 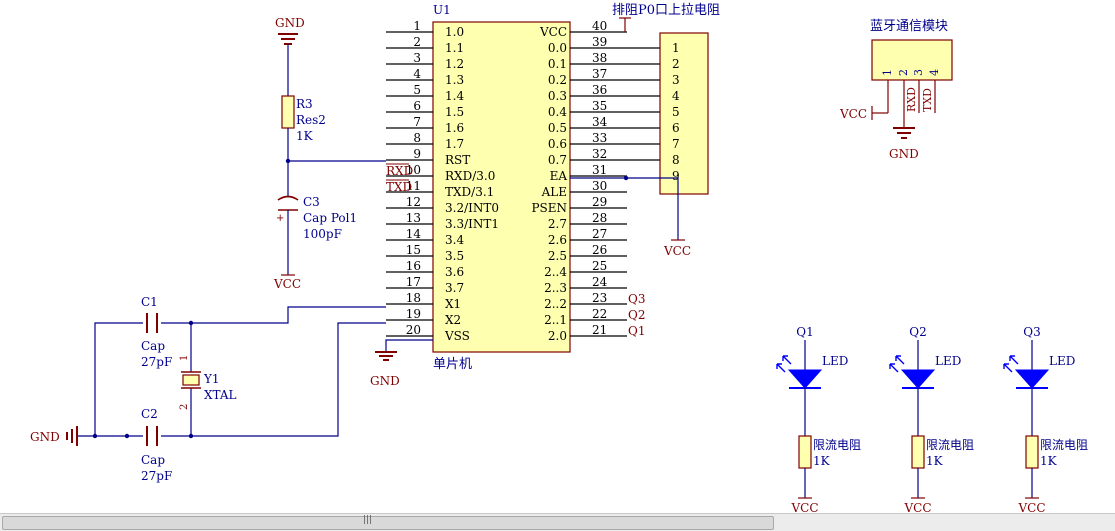 I want to click on resistor-pack-title: 排阻P0口上拉电阻, so click(x=666, y=10).